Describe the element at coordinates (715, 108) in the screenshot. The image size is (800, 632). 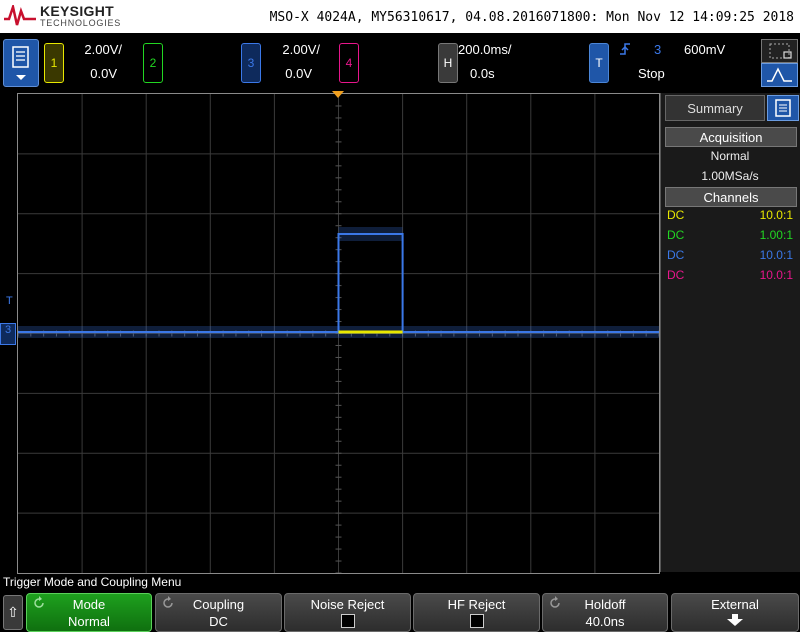
I see `summary-tab: Summary` at that location.